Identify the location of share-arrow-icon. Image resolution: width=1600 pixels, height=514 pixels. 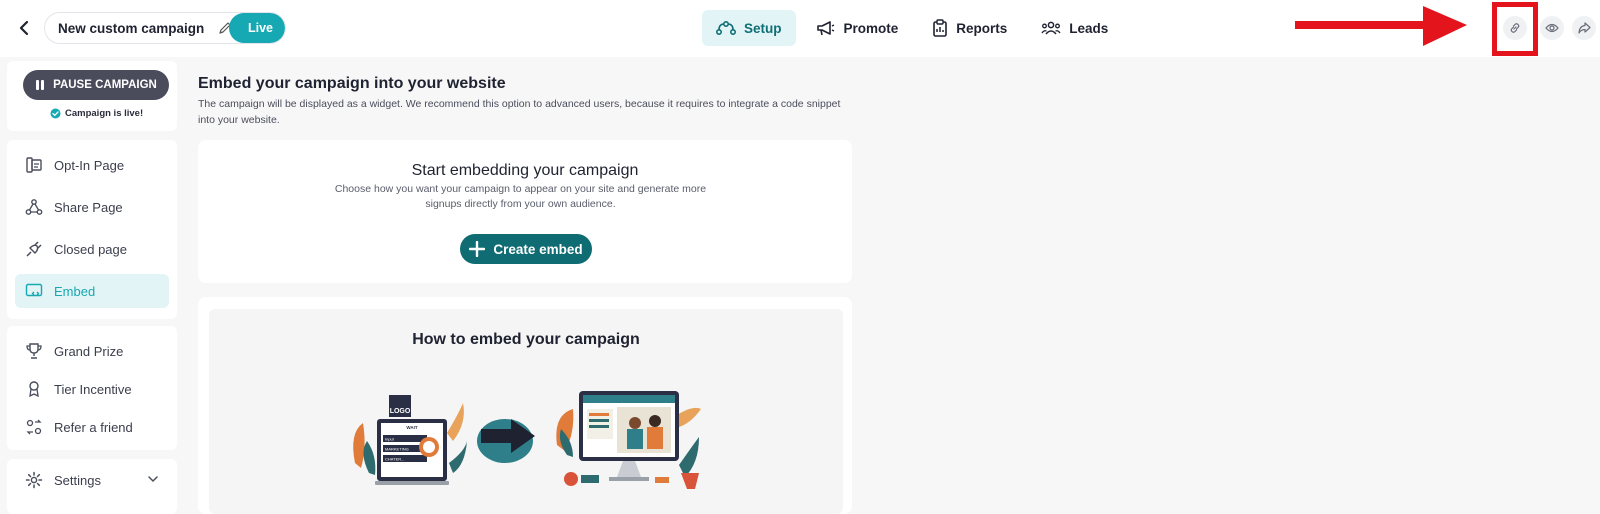
(1584, 28).